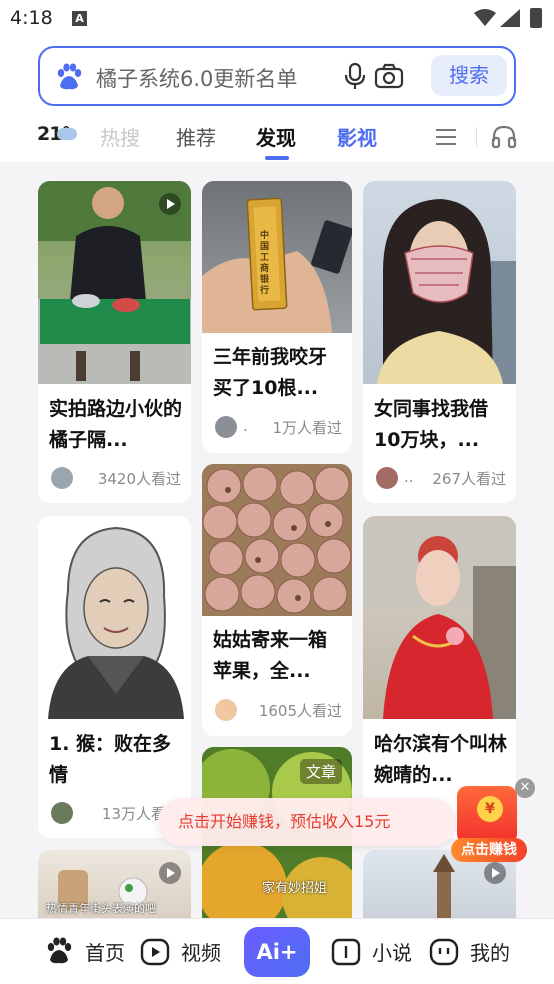 The width and height of the screenshot is (554, 984). What do you see at coordinates (346, 952) in the screenshot?
I see `book-icon` at bounding box center [346, 952].